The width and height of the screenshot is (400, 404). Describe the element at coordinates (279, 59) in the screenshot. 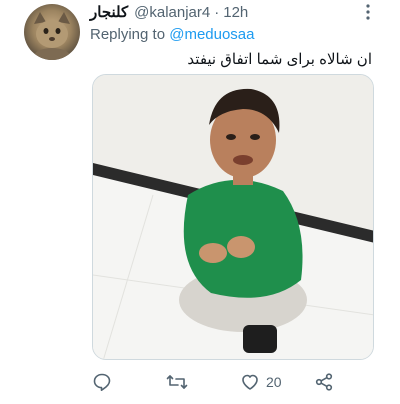

I see `tweet-text: ان شالاه برای شما اتفاق نیفتد` at that location.